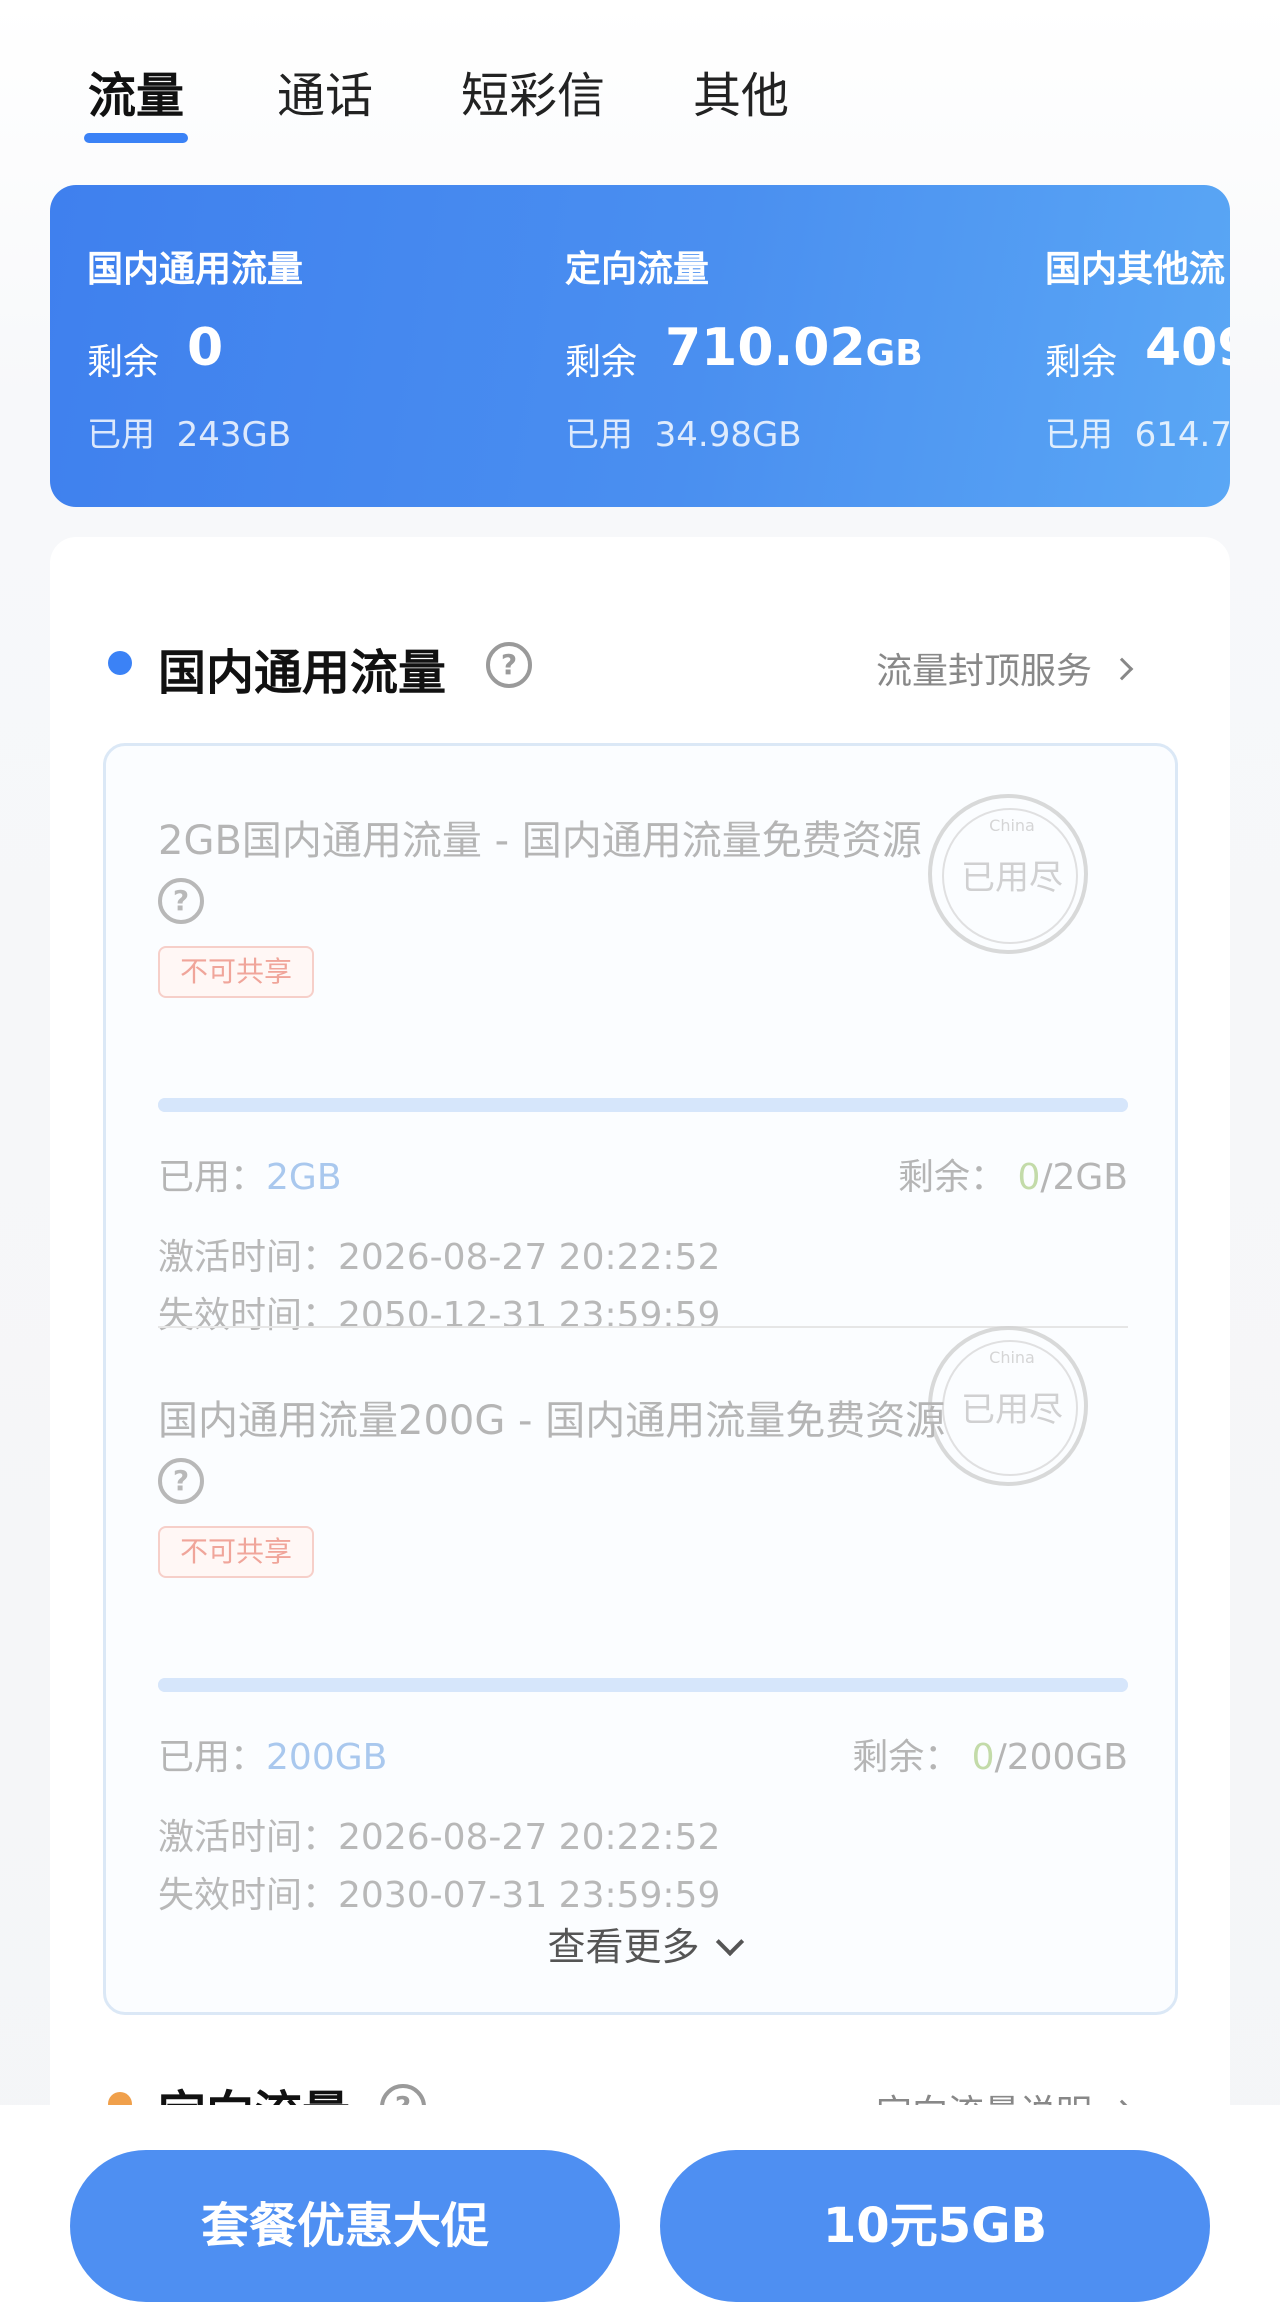 Image resolution: width=1280 pixels, height=2310 pixels. Describe the element at coordinates (1137, 435) in the screenshot. I see `summary-used: 已用 614.7` at that location.